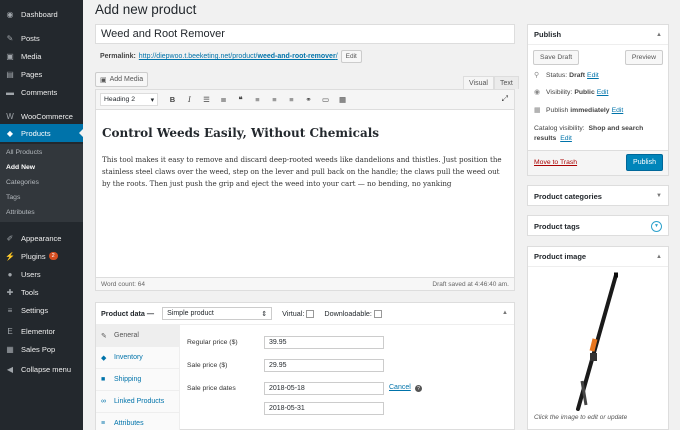  What do you see at coordinates (324, 342) in the screenshot?
I see `regular-price-input: 39.95` at bounding box center [324, 342].